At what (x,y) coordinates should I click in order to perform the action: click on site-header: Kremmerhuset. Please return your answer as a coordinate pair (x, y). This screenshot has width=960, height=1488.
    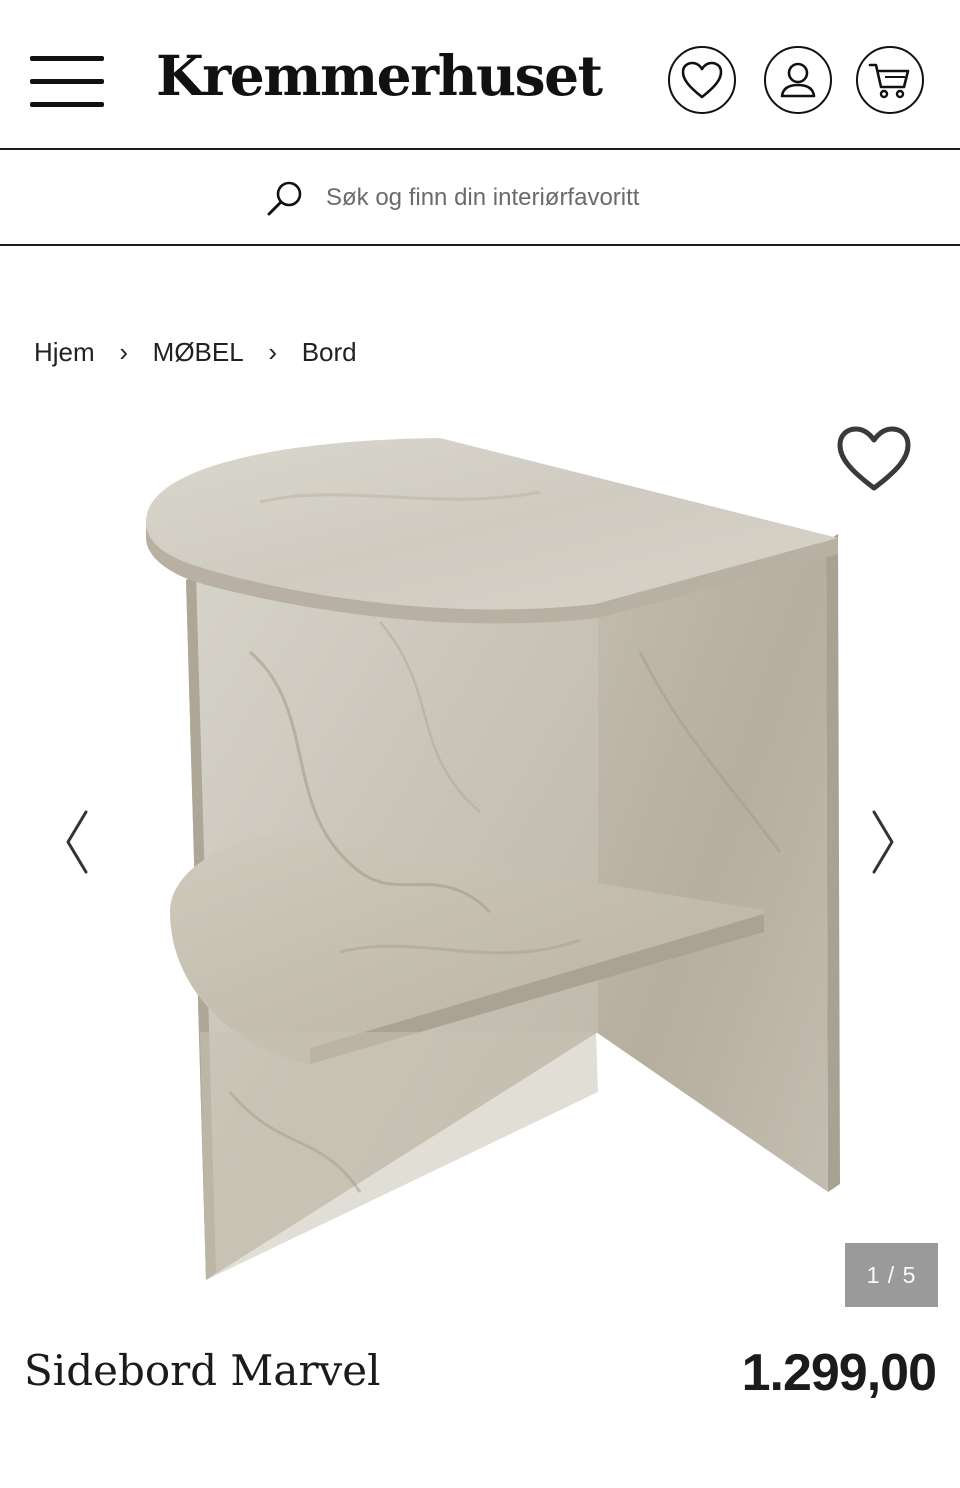
    Looking at the image, I should click on (480, 75).